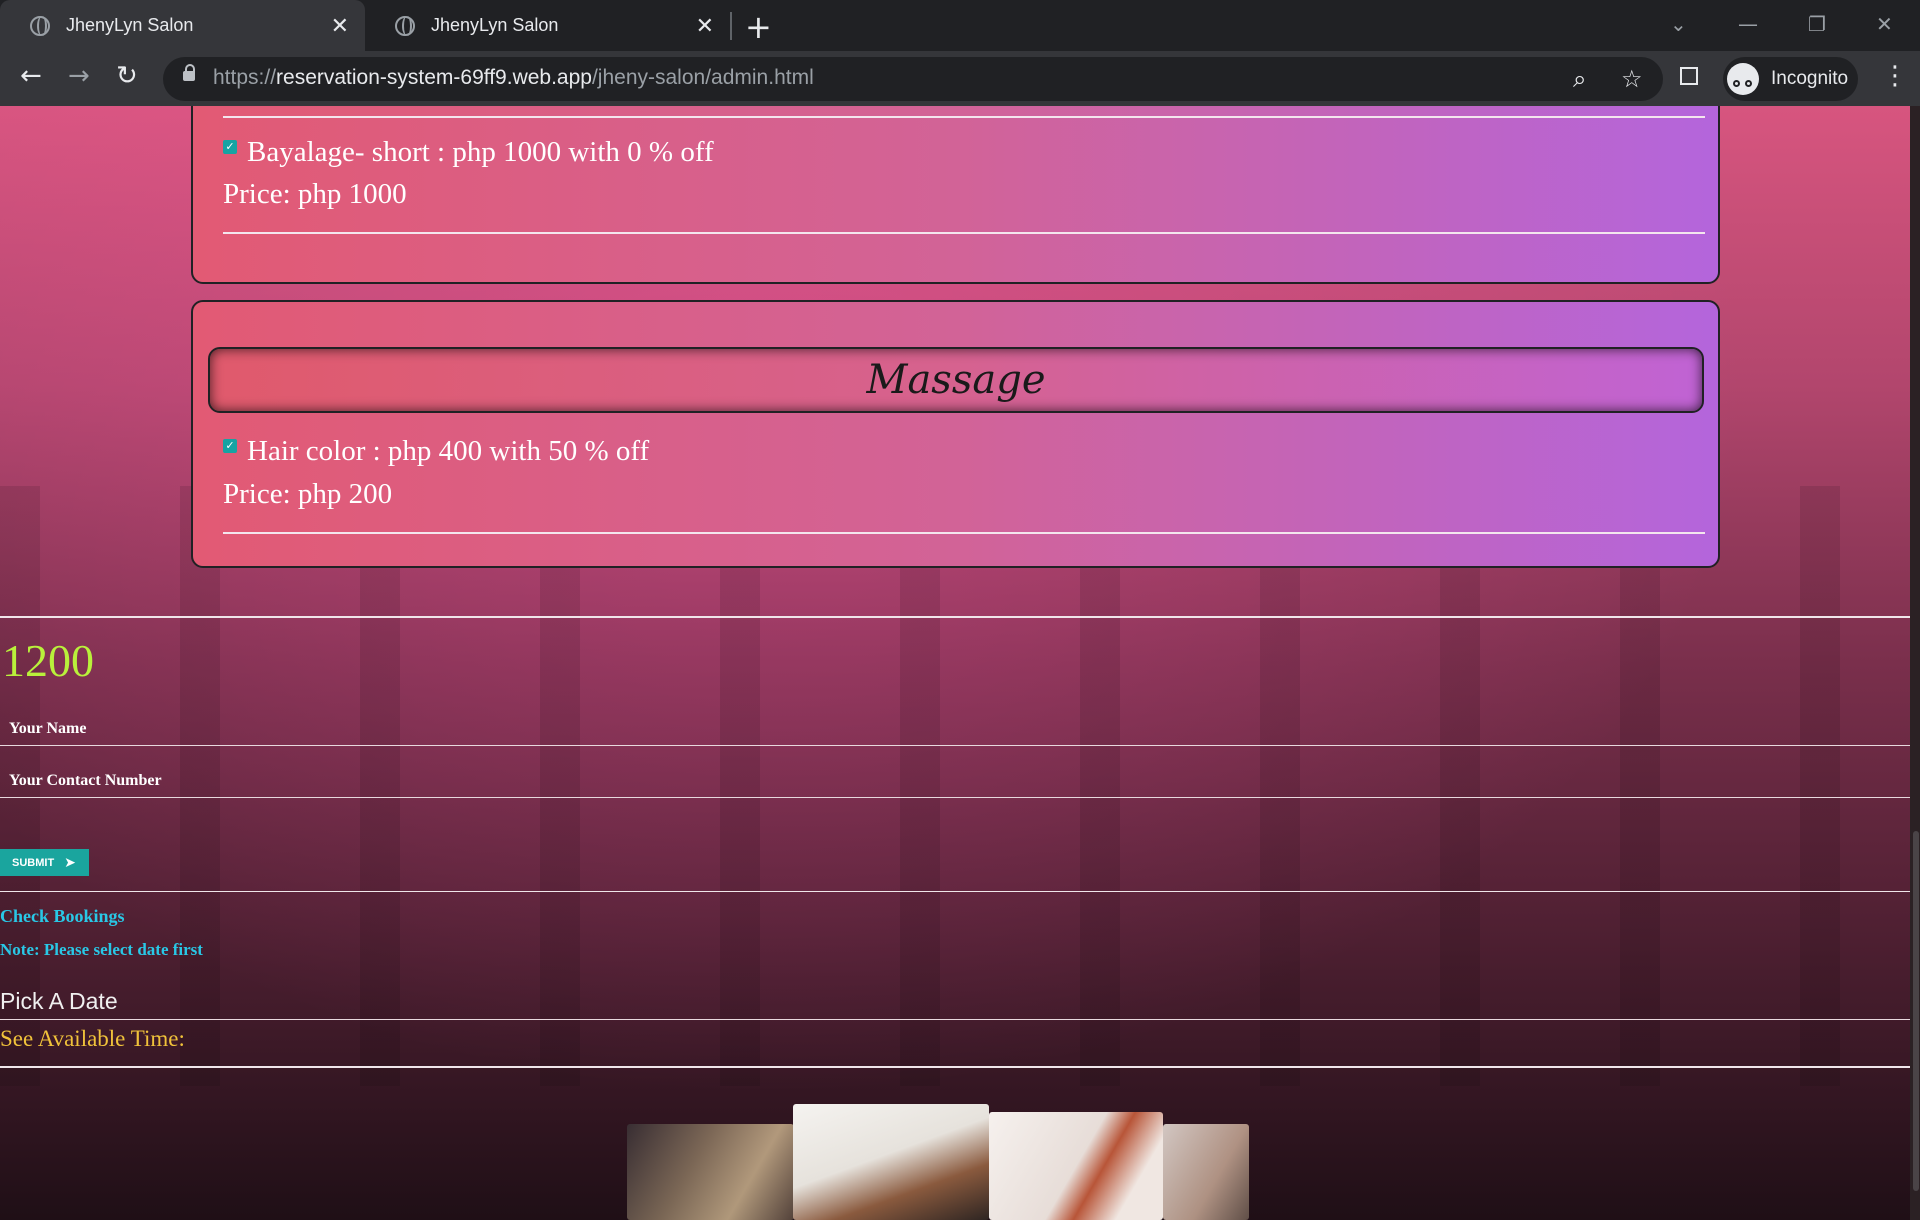 This screenshot has height=1220, width=1920. What do you see at coordinates (189, 72) in the screenshot?
I see `lock-icon` at bounding box center [189, 72].